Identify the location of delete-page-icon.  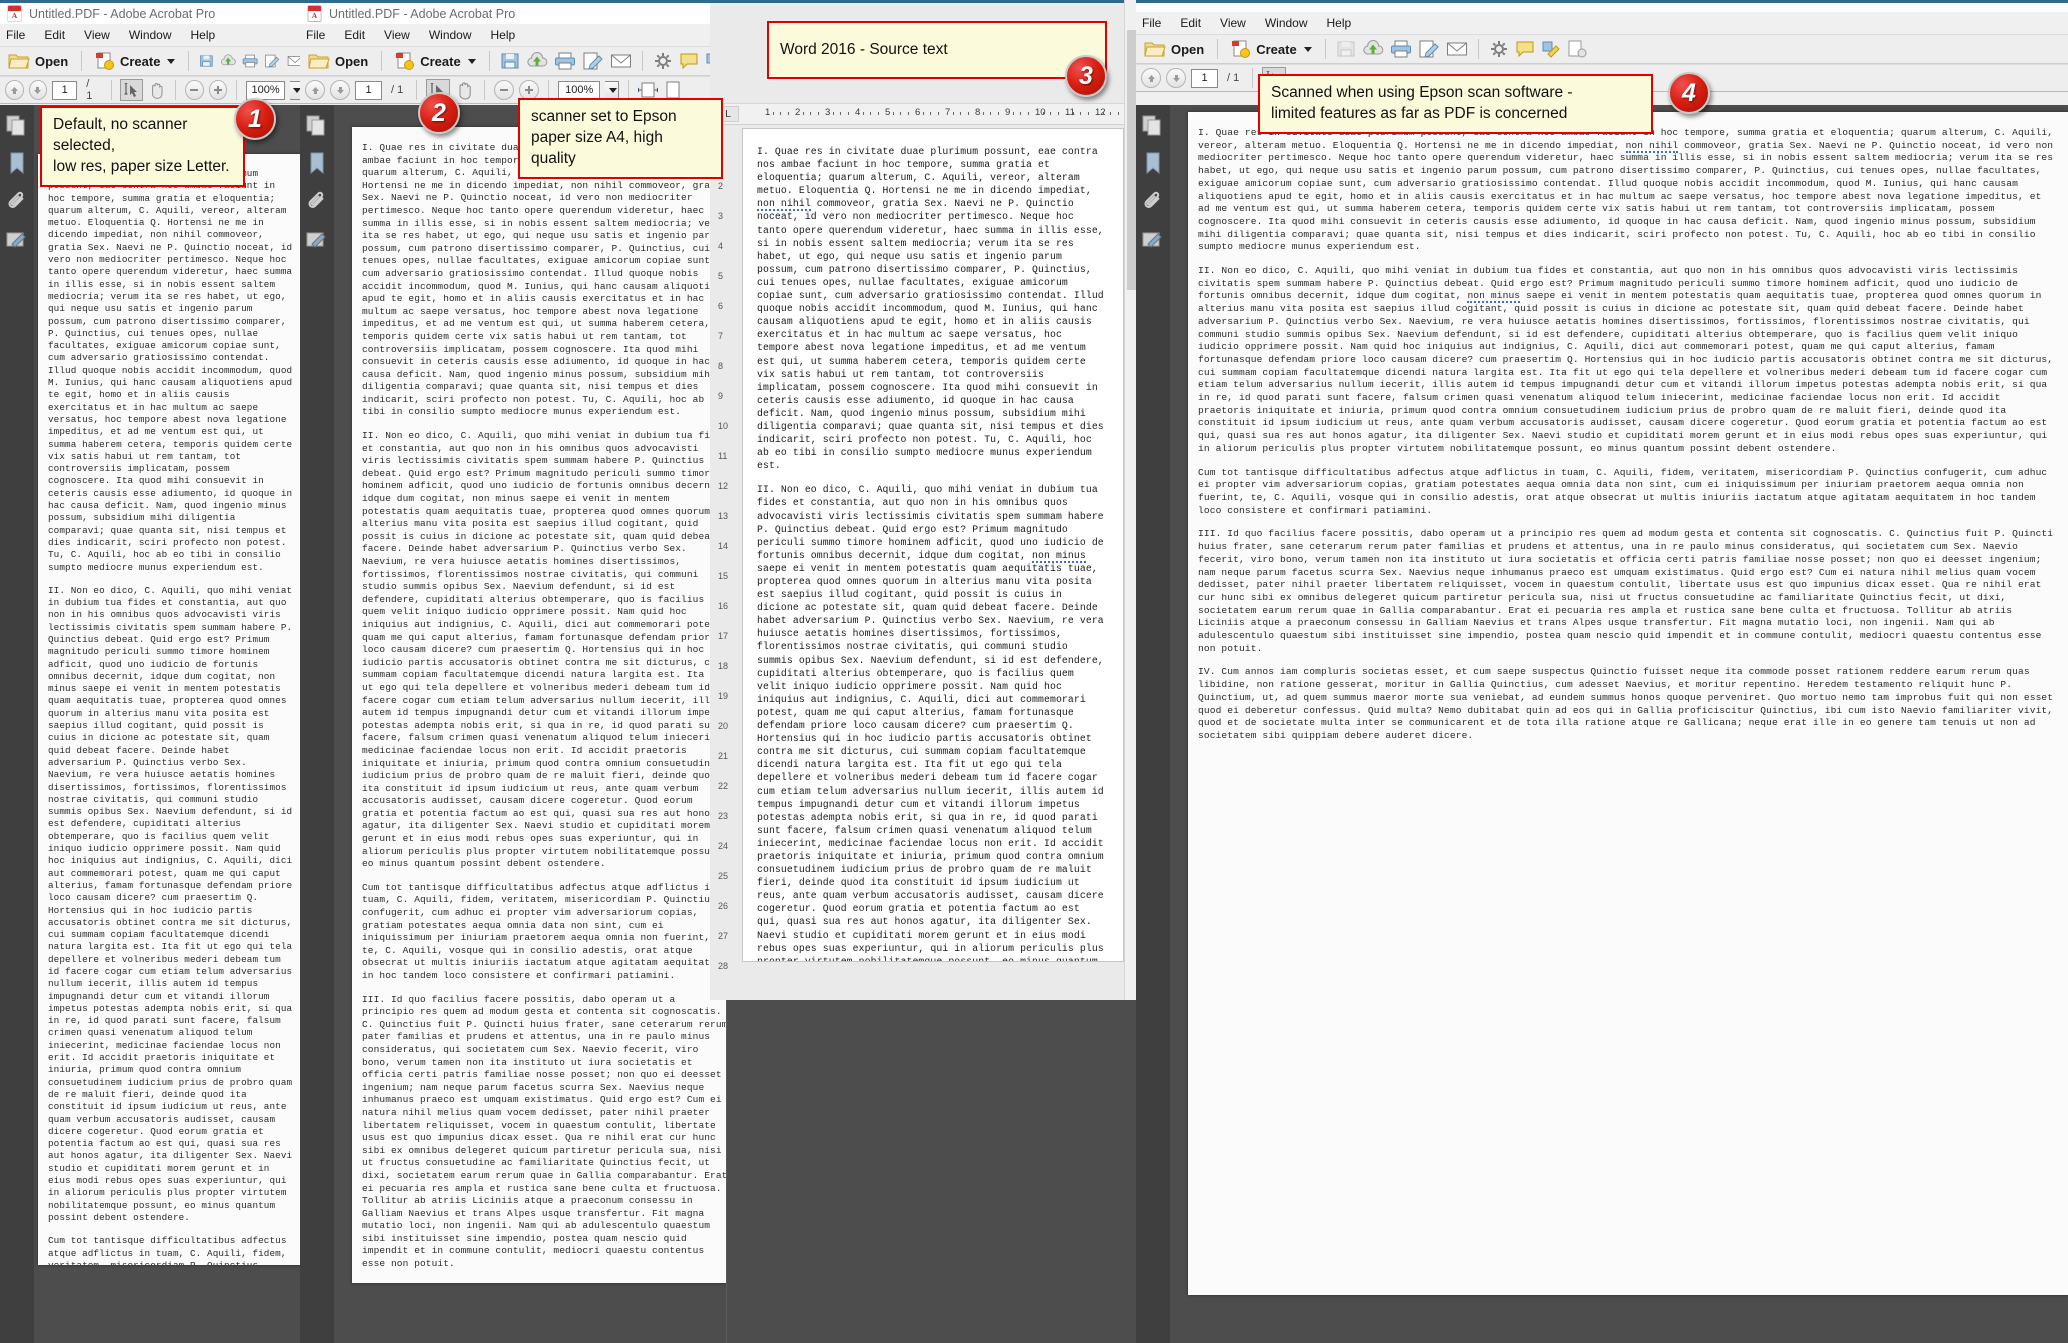
(1577, 49).